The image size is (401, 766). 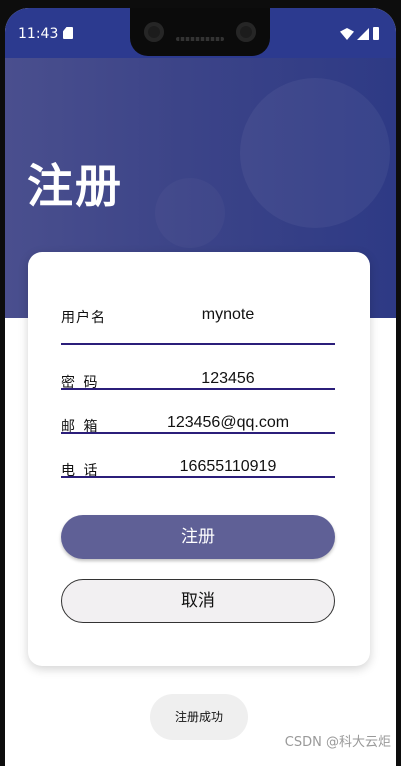 I want to click on earpiece-speaker, so click(x=200, y=39).